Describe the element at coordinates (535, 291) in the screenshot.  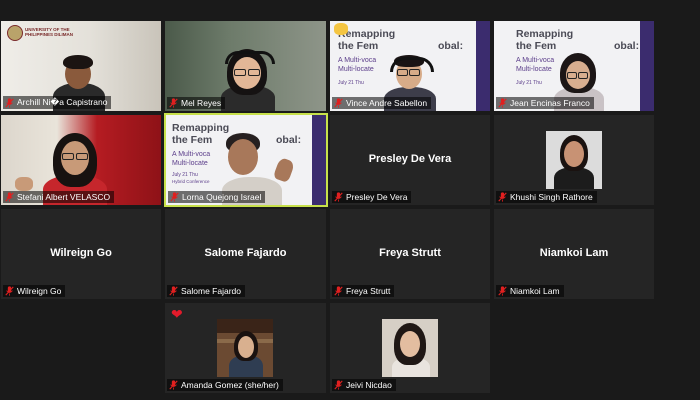
I see `participant-name: Niamkoi Lam` at that location.